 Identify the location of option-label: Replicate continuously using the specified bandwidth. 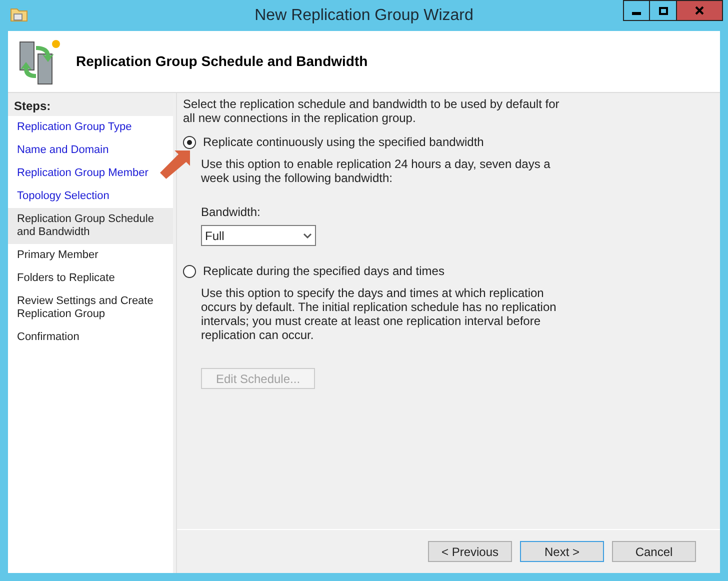
(343, 142).